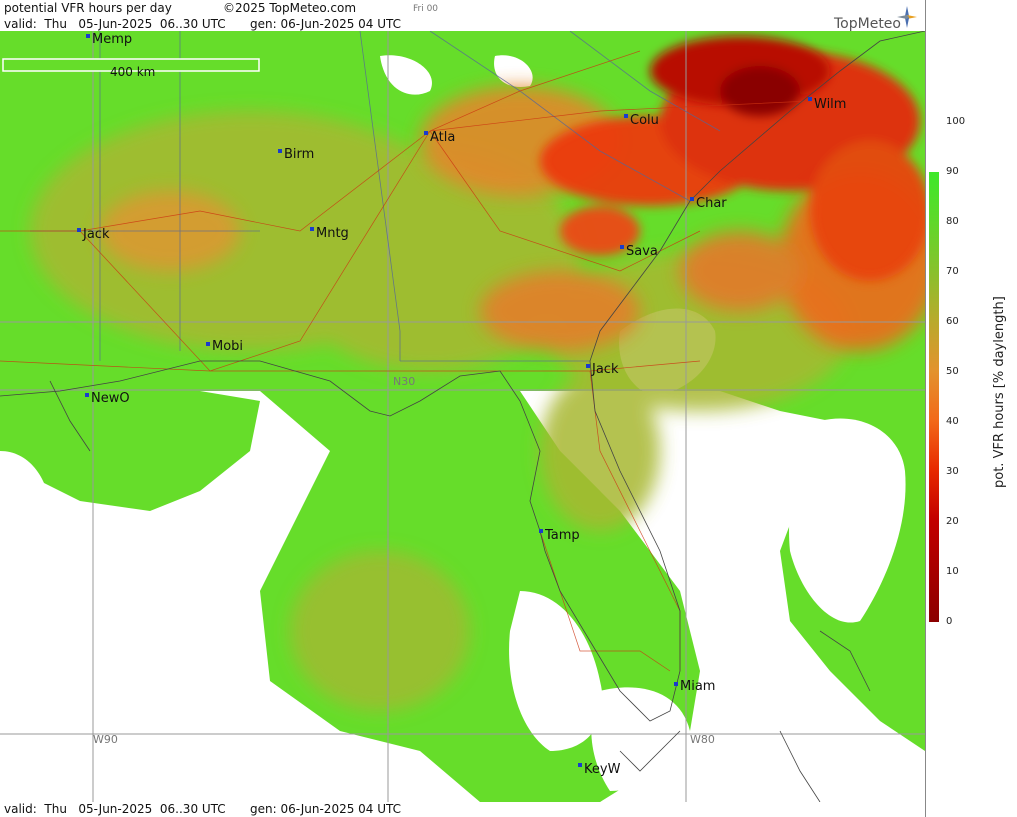 The width and height of the screenshot is (1017, 817). Describe the element at coordinates (112, 39) in the screenshot. I see `city-label-memp: Memp` at that location.